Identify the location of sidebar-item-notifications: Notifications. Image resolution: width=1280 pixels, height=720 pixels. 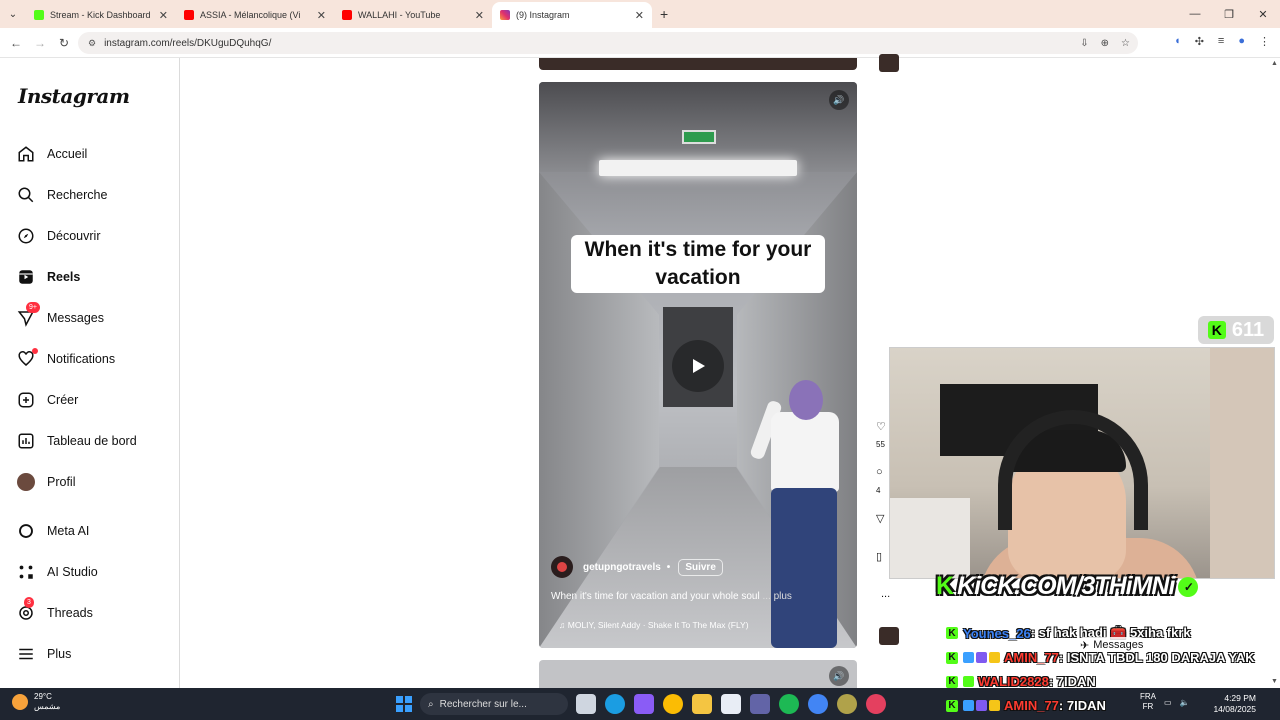
(65, 359).